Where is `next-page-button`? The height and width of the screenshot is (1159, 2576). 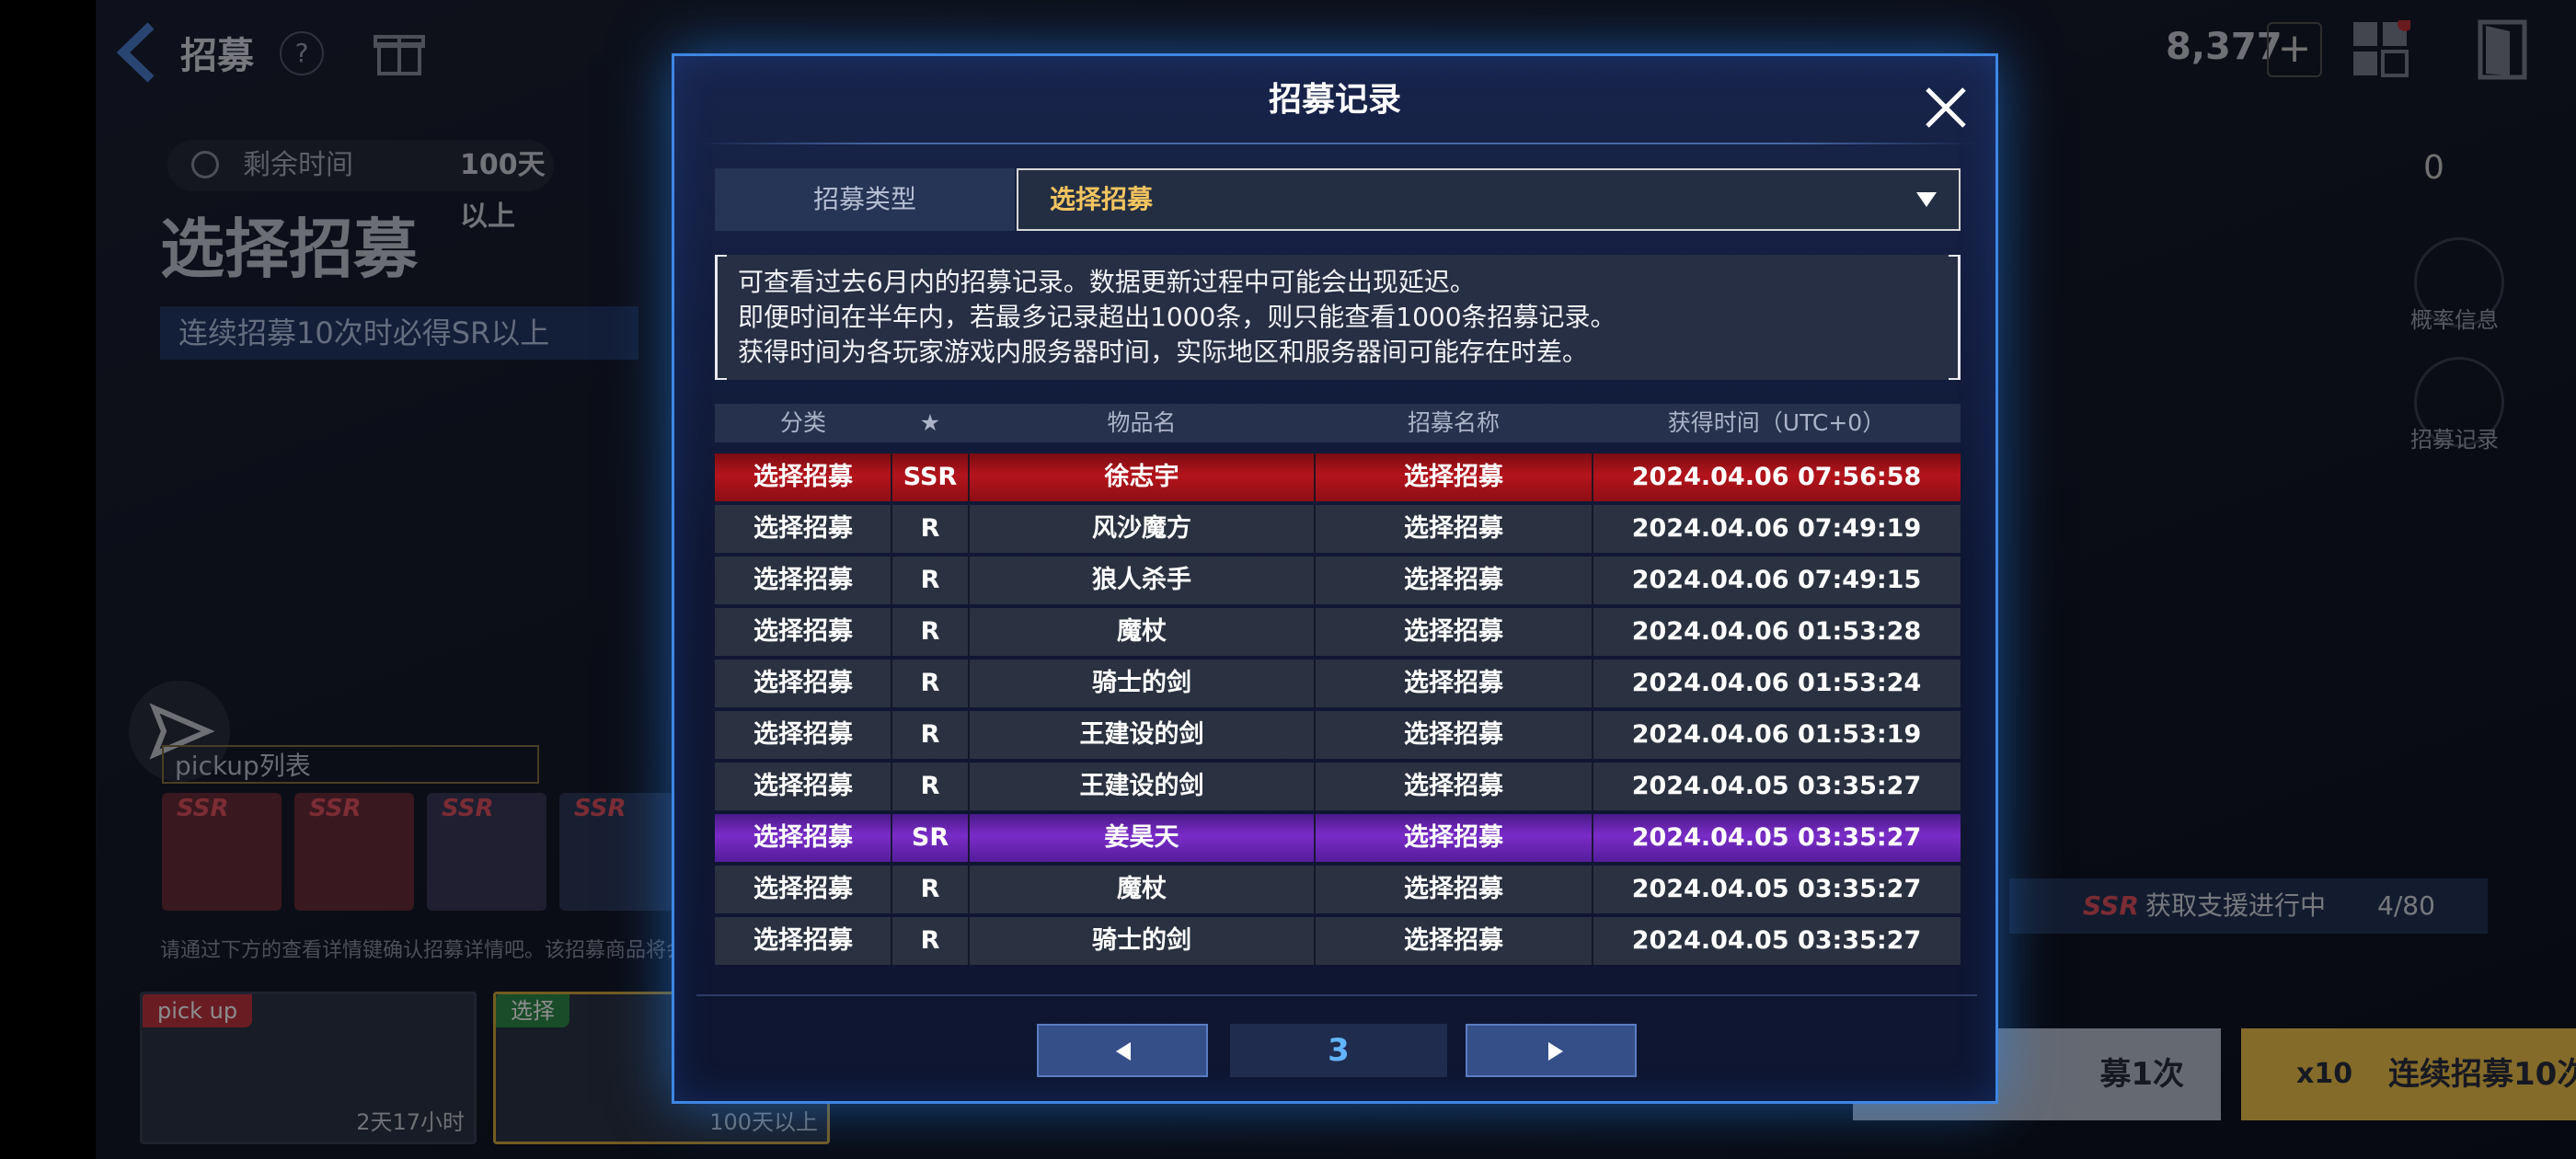 next-page-button is located at coordinates (1551, 1050).